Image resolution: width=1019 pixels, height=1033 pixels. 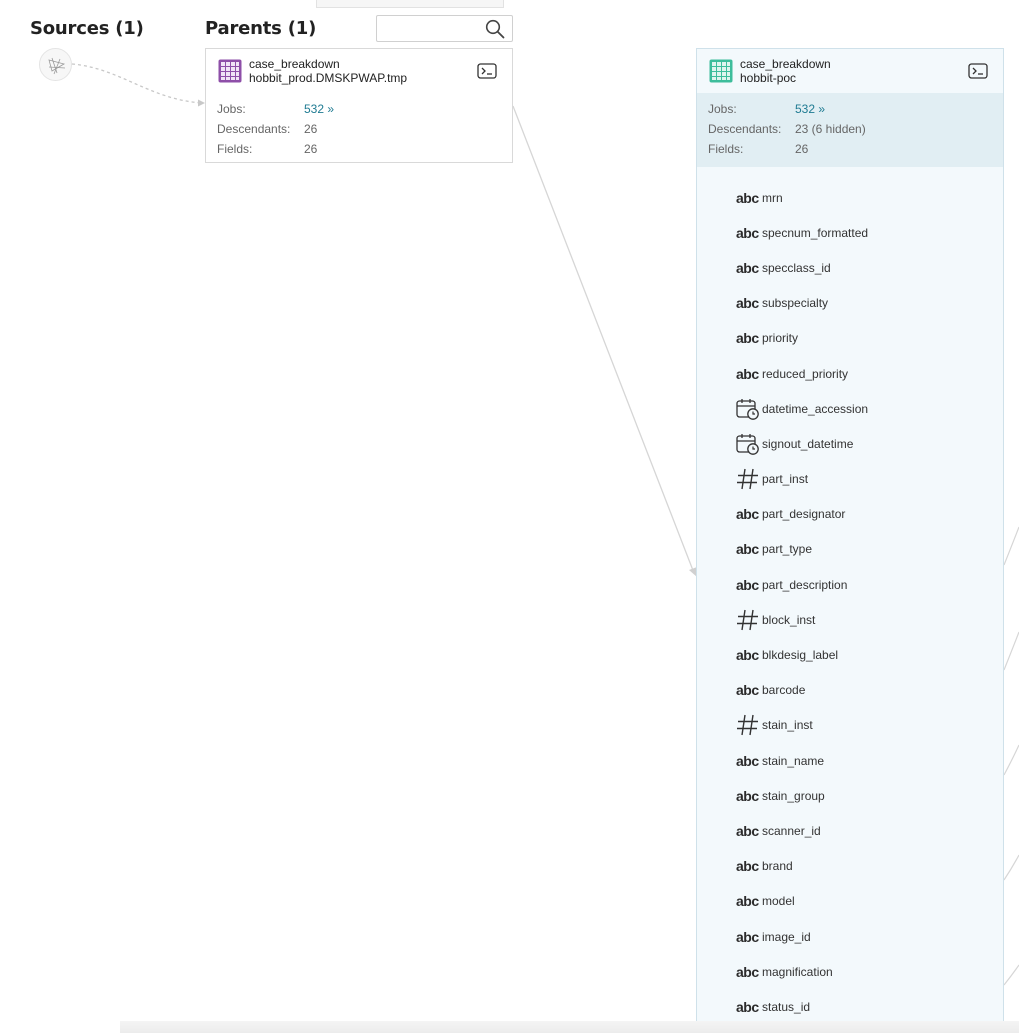 What do you see at coordinates (850, 619) in the screenshot?
I see `field-row: block_inst` at bounding box center [850, 619].